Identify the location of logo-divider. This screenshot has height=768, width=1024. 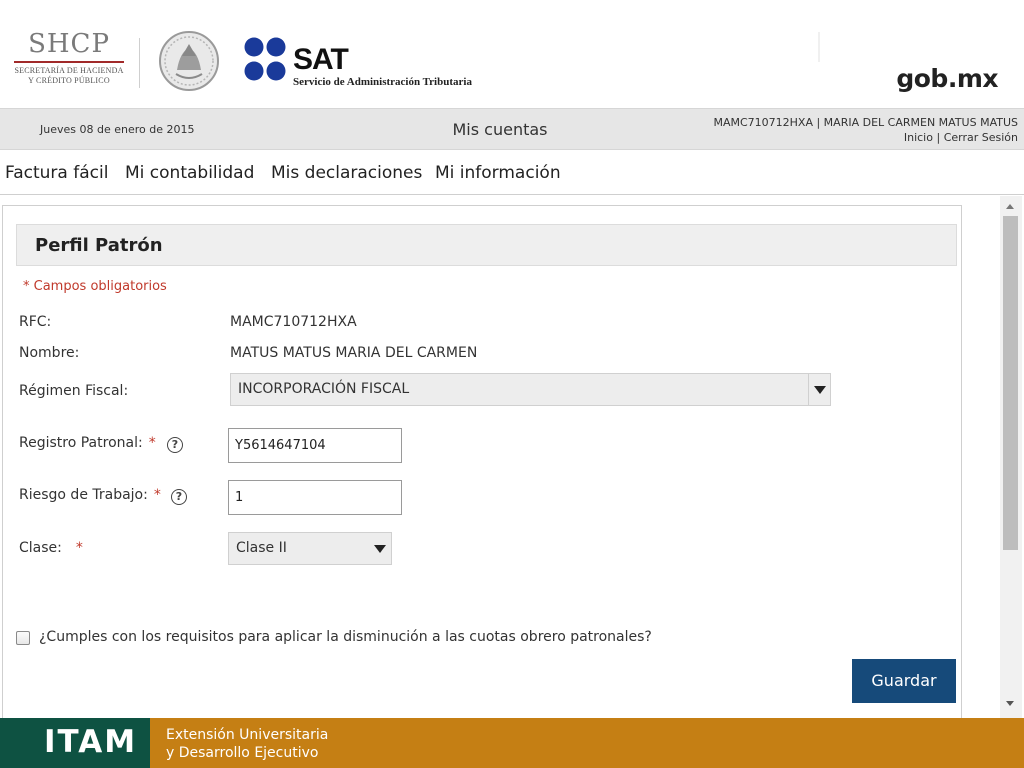
(139, 63).